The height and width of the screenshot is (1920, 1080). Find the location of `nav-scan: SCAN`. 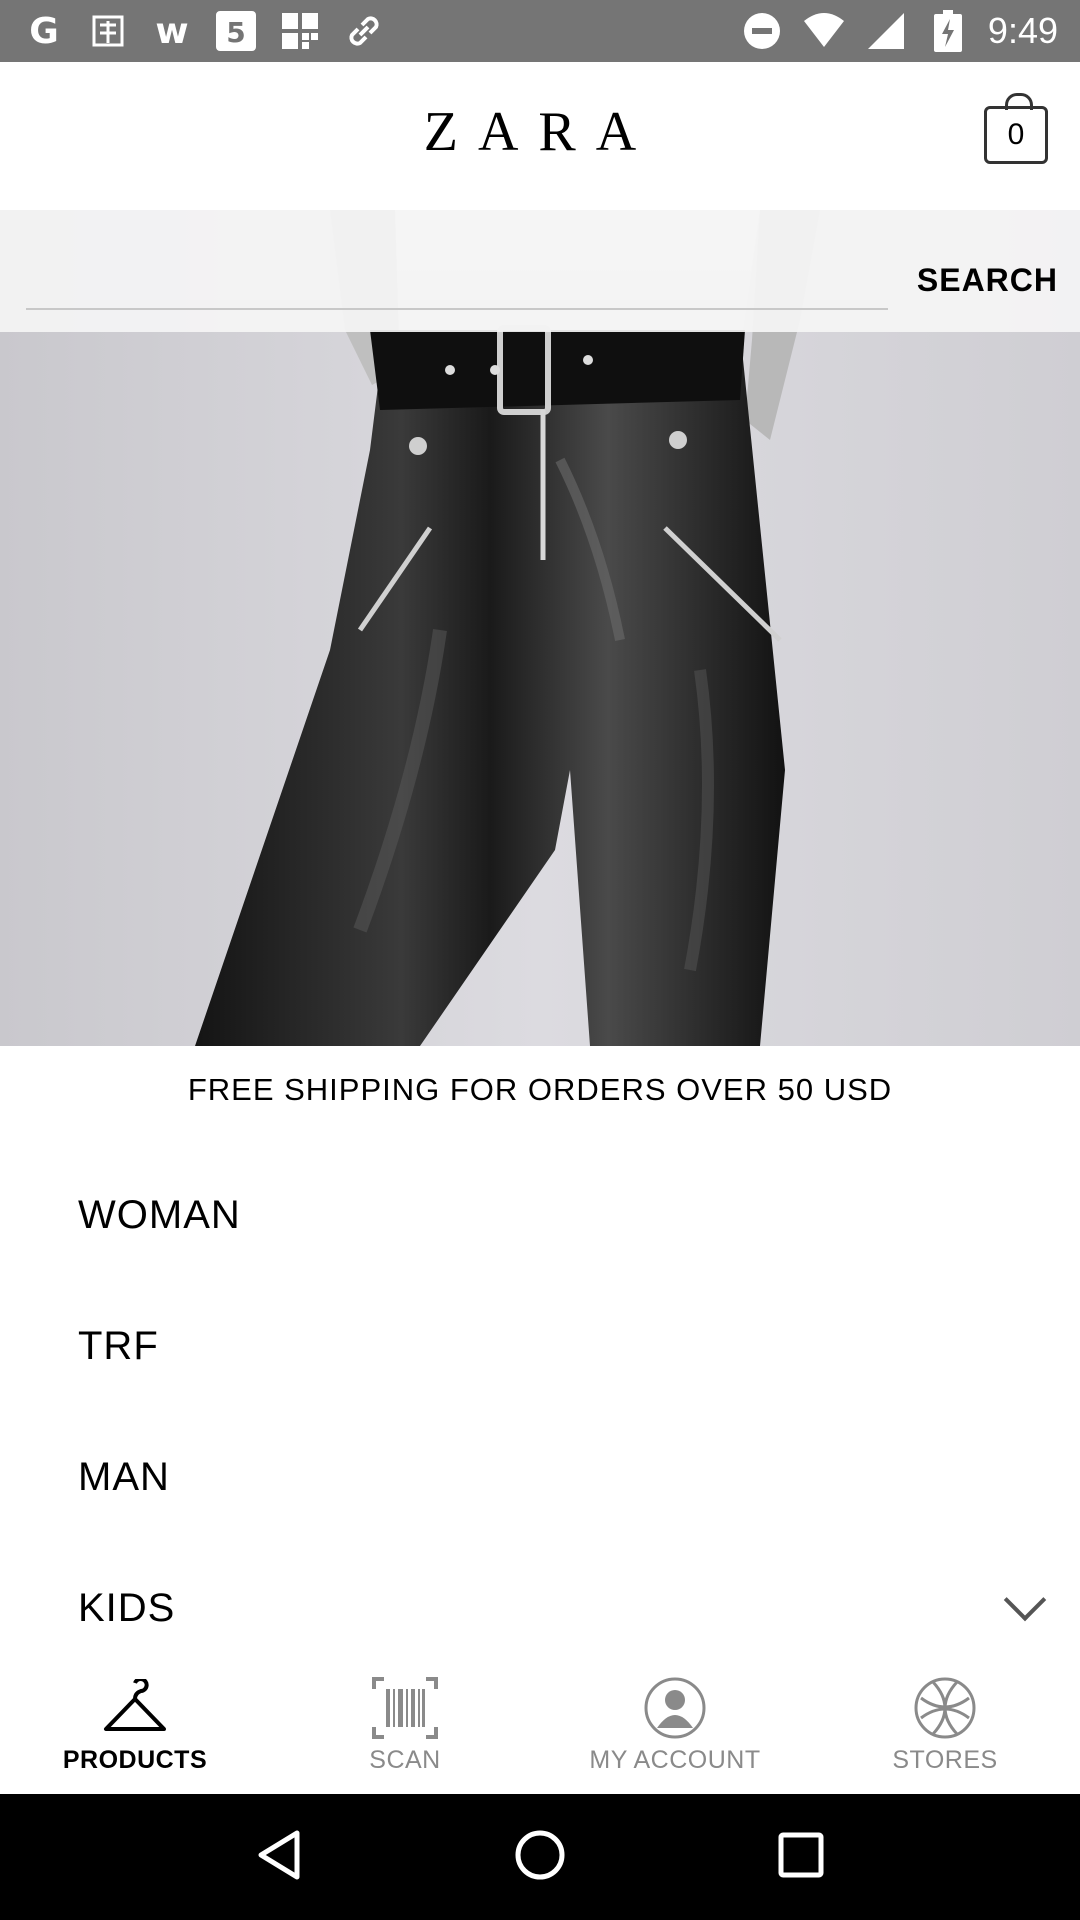

nav-scan: SCAN is located at coordinates (405, 1727).